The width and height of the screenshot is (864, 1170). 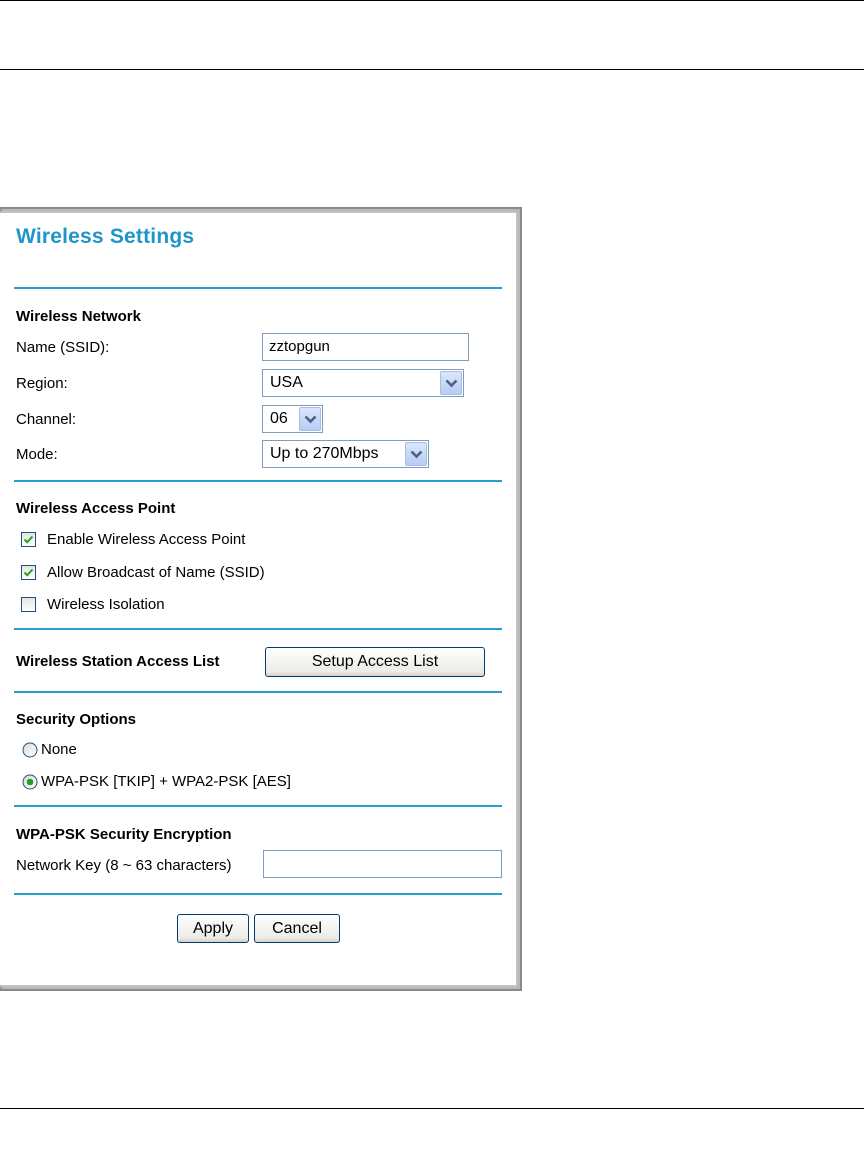 I want to click on apply-button: Apply, so click(x=213, y=928).